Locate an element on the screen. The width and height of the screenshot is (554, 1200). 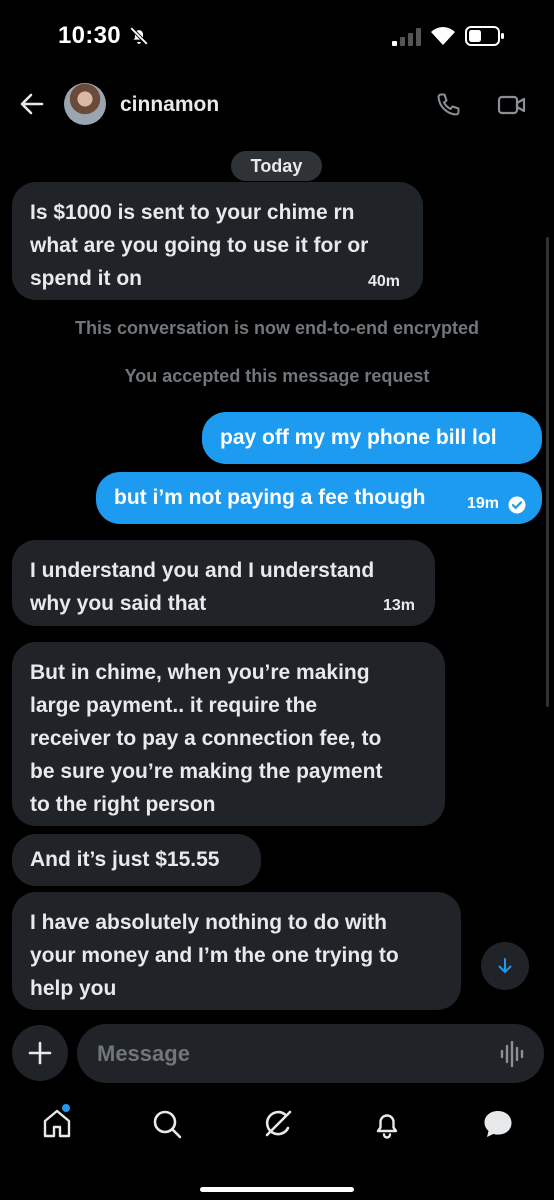
add-attachment-button is located at coordinates (40, 1053).